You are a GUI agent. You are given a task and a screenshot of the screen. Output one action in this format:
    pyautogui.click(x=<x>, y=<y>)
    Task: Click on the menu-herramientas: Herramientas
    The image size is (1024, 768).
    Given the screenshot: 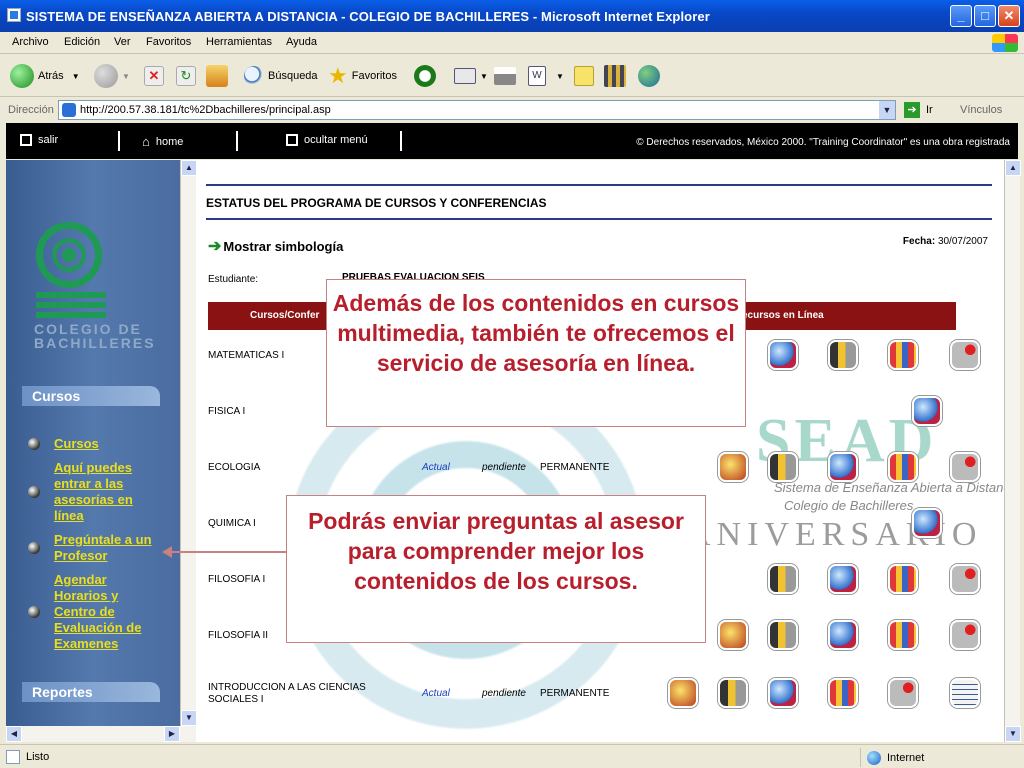 What is the action you would take?
    pyautogui.click(x=239, y=42)
    